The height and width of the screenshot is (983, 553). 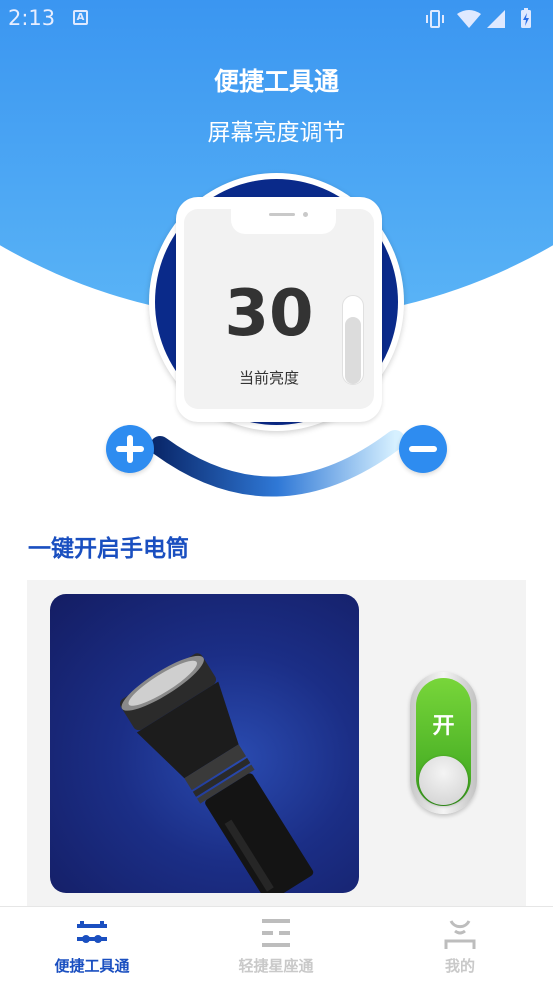 What do you see at coordinates (443, 780) in the screenshot?
I see `toggle-knob` at bounding box center [443, 780].